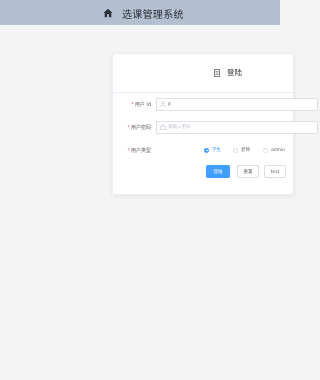 The height and width of the screenshot is (380, 320). Describe the element at coordinates (140, 128) in the screenshot. I see `password-label-text: 用户密码` at that location.